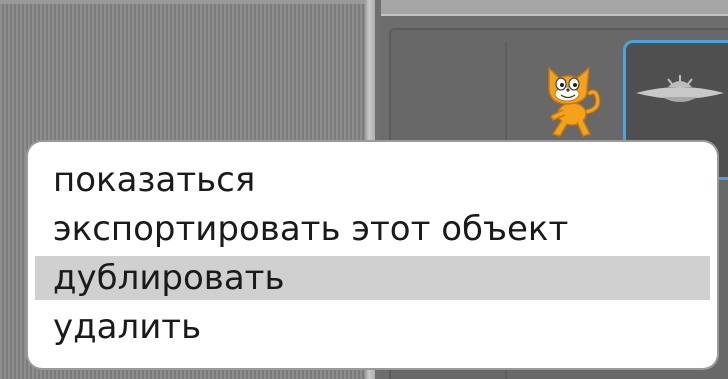 This screenshot has height=379, width=728. What do you see at coordinates (182, 2) in the screenshot?
I see `stage-top-edge` at bounding box center [182, 2].